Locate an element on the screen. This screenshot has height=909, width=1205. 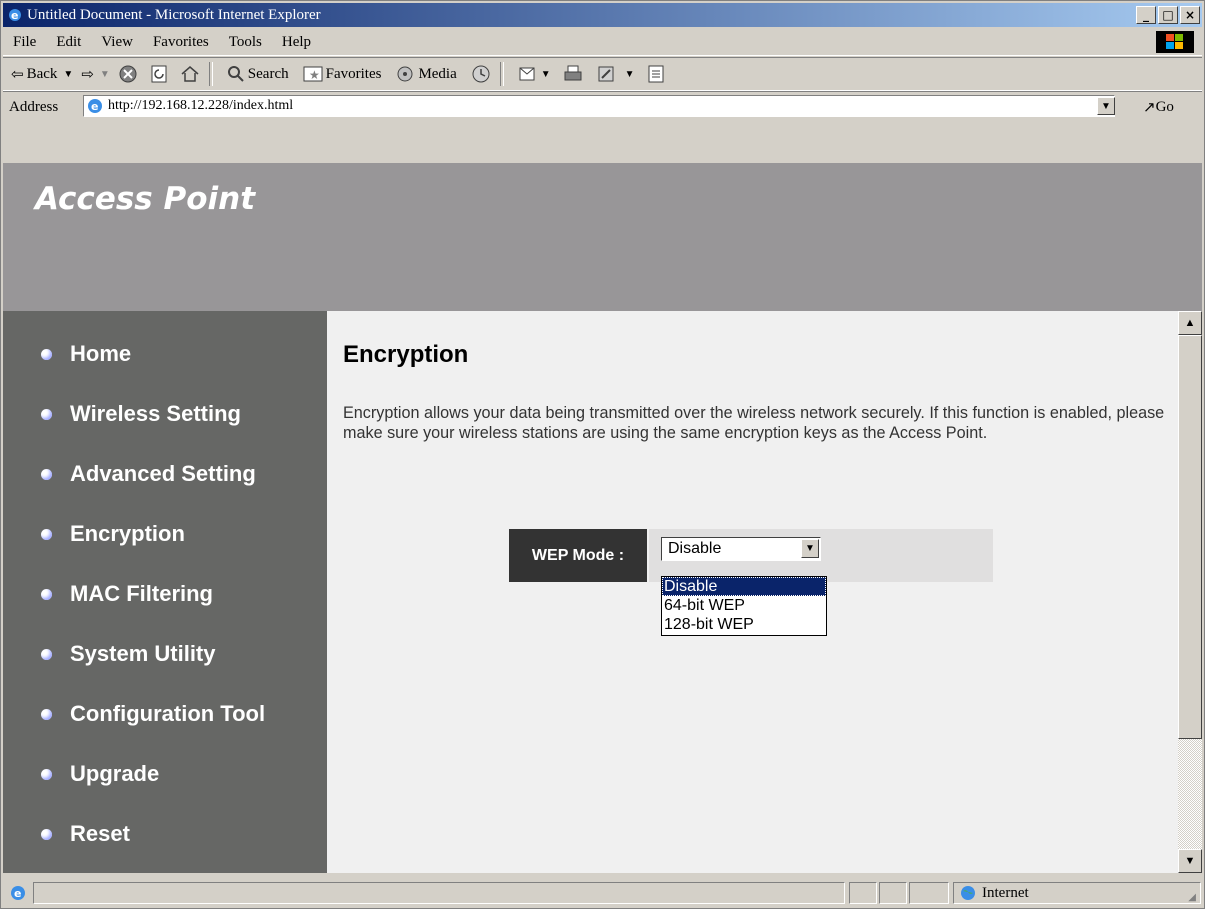
nav-reset: Reset is located at coordinates (85, 834).